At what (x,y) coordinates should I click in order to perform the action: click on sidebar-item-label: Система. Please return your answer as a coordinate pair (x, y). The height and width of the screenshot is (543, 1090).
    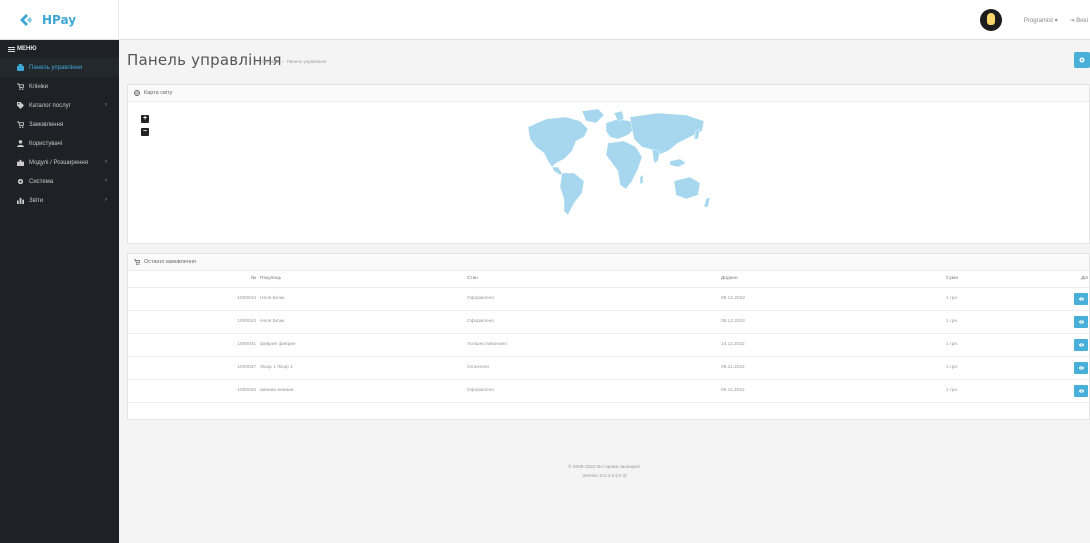
    Looking at the image, I should click on (41, 181).